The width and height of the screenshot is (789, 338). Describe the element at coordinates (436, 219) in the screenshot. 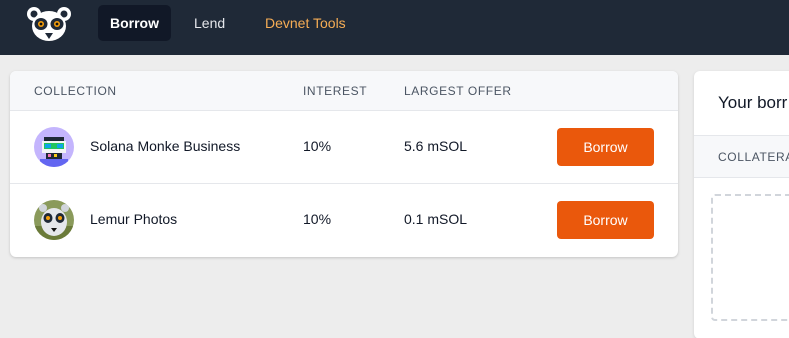

I see `largest-offer-value: 0.1 mSOL` at that location.